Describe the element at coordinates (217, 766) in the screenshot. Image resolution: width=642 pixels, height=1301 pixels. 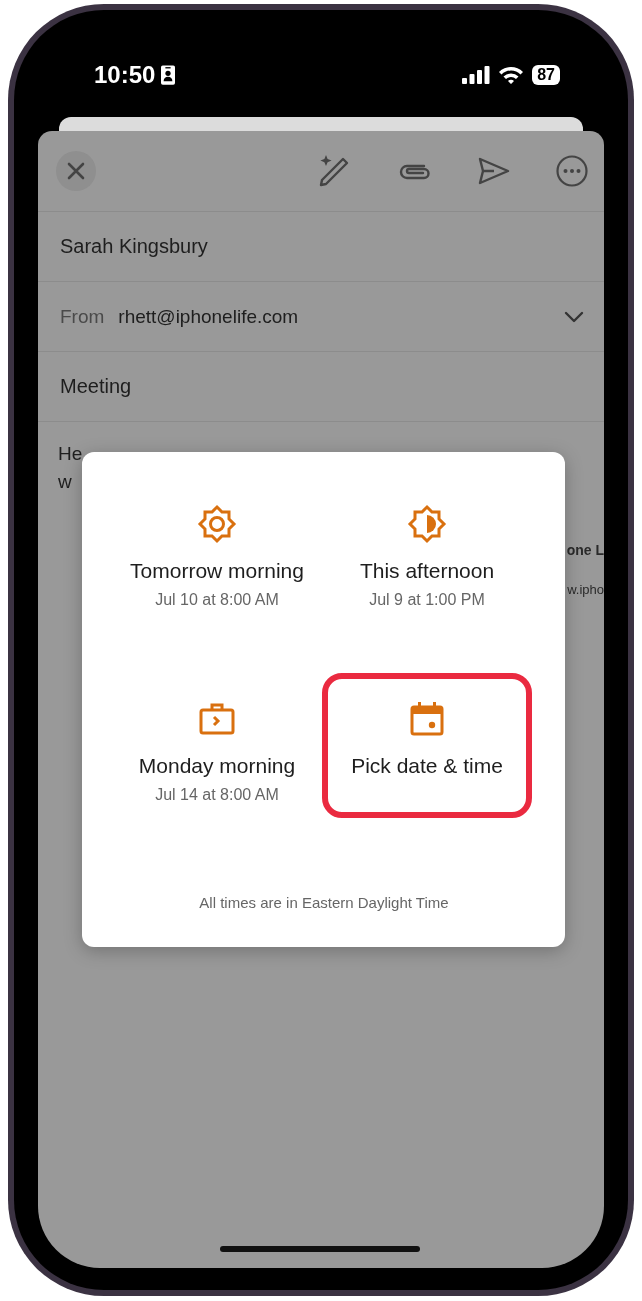
I see `option-label: Monday morning` at that location.